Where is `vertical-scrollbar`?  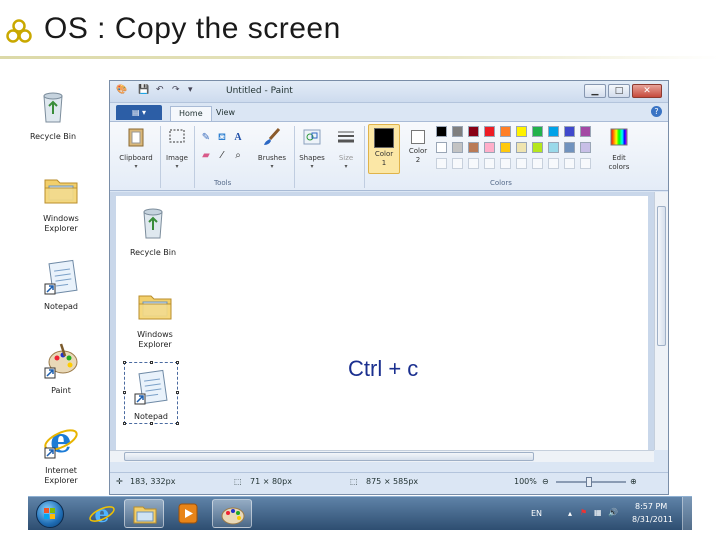
vertical-scrollbar is located at coordinates (661, 321).